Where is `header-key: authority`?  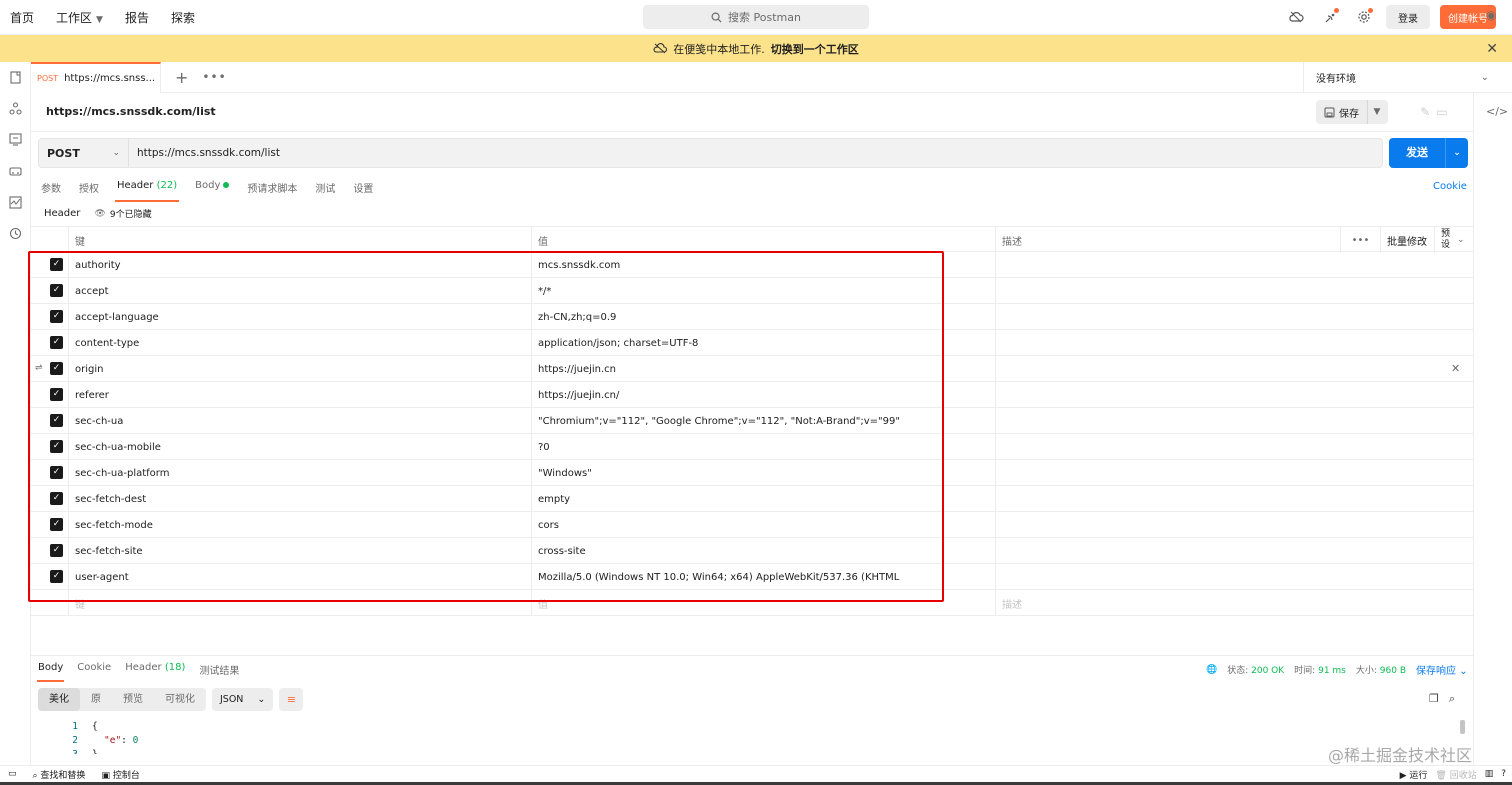 header-key: authority is located at coordinates (299, 265).